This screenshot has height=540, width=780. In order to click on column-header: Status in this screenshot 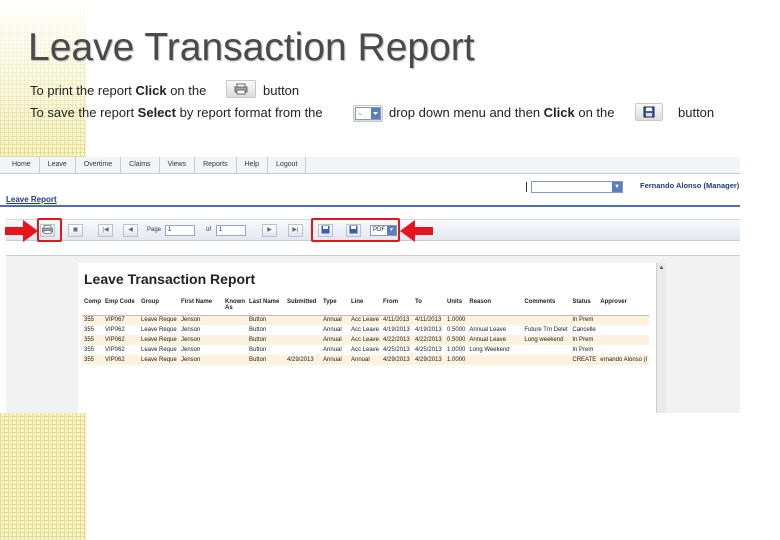, I will do `click(584, 307)`.